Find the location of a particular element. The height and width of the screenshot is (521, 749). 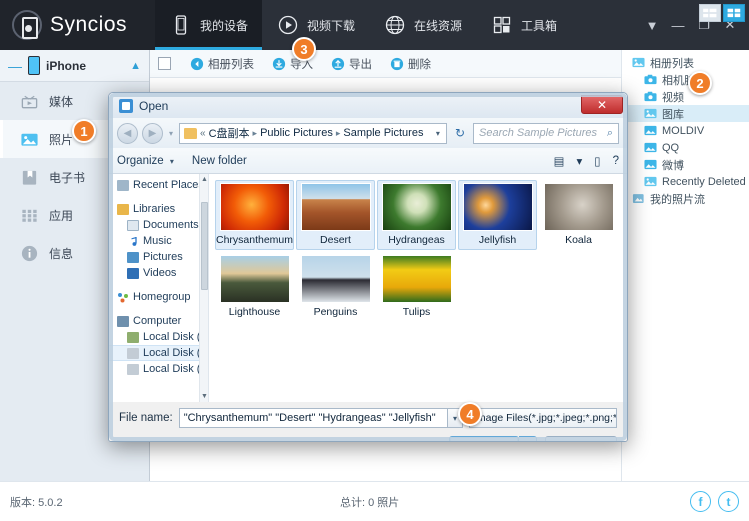

help-icon: ? is located at coordinates (616, 161).